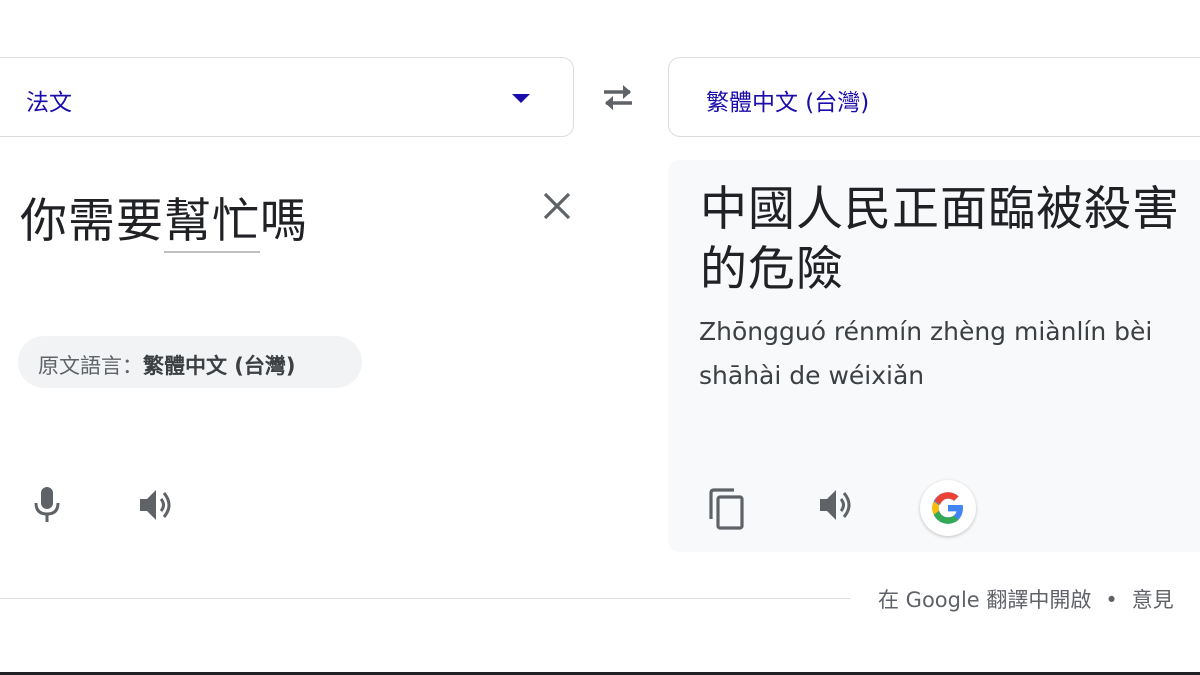  I want to click on target-language-label: 繁體中文 (台灣), so click(788, 103).